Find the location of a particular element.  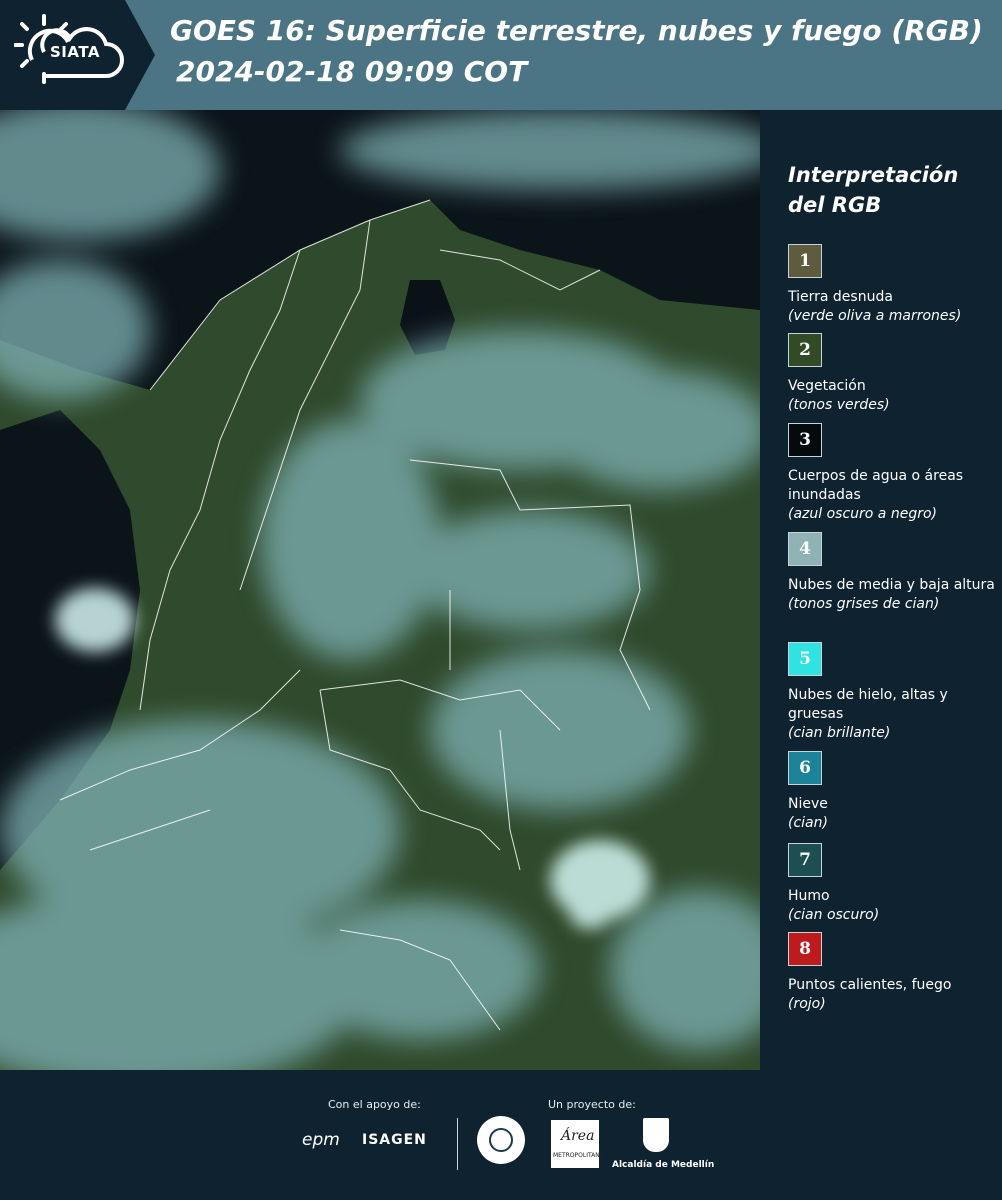

siata-logo-text: SIATA is located at coordinates (75, 52).